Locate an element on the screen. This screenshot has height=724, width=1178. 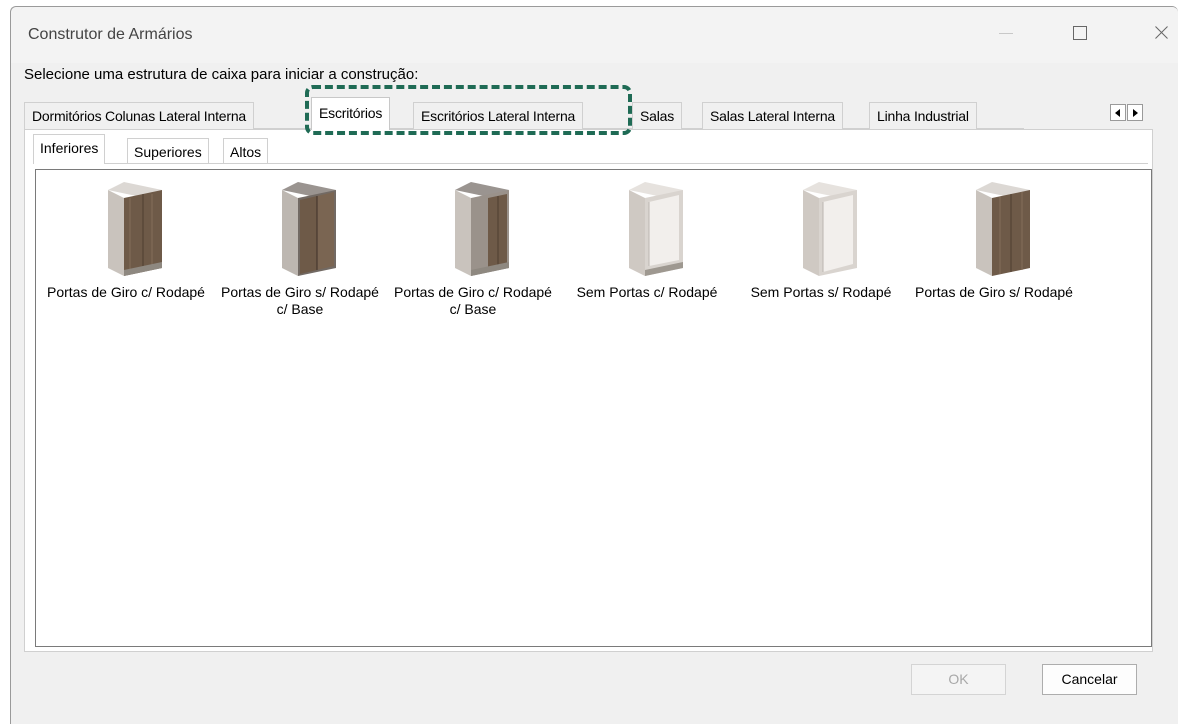
tab-scroll-right-button is located at coordinates (1135, 112).